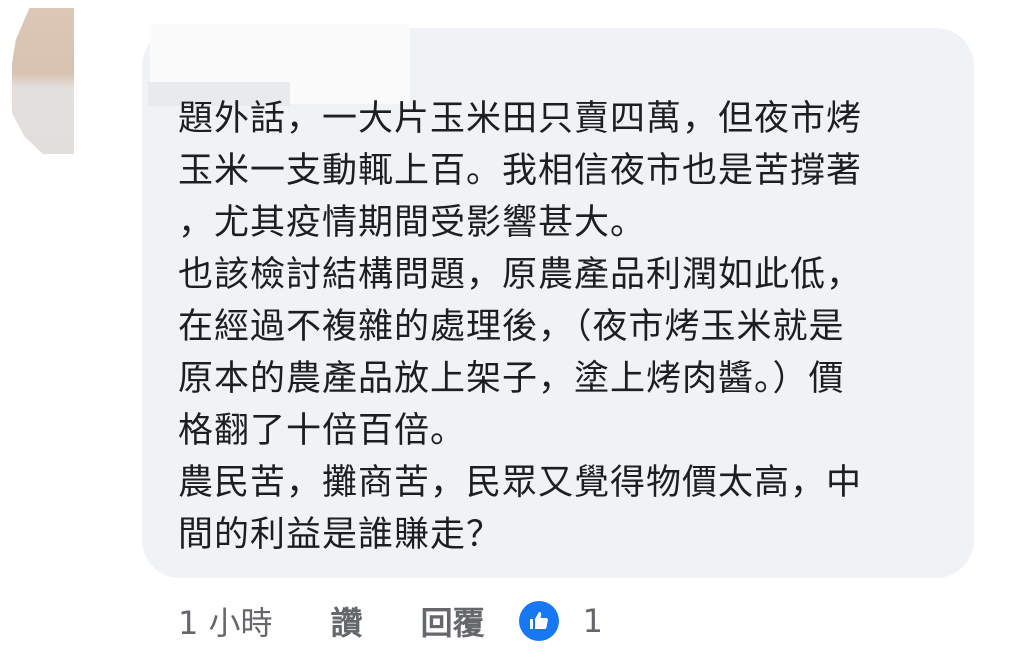 The height and width of the screenshot is (662, 1024). What do you see at coordinates (520, 483) in the screenshot?
I see `comment-line: 農民苦，攤商苦，民眾又覺得物價太高，中` at bounding box center [520, 483].